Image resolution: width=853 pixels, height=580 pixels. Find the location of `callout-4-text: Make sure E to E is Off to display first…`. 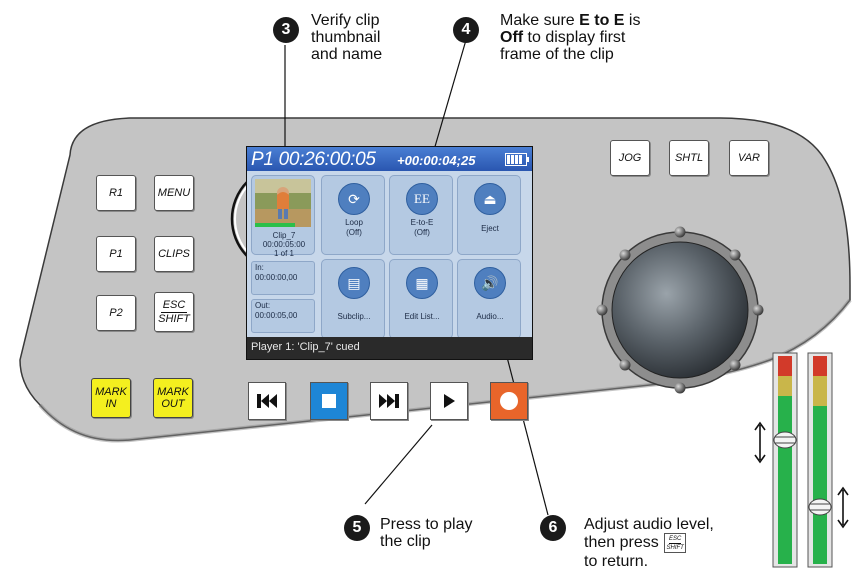

callout-4-text: Make sure E to E is Off to display first… is located at coordinates (570, 37).